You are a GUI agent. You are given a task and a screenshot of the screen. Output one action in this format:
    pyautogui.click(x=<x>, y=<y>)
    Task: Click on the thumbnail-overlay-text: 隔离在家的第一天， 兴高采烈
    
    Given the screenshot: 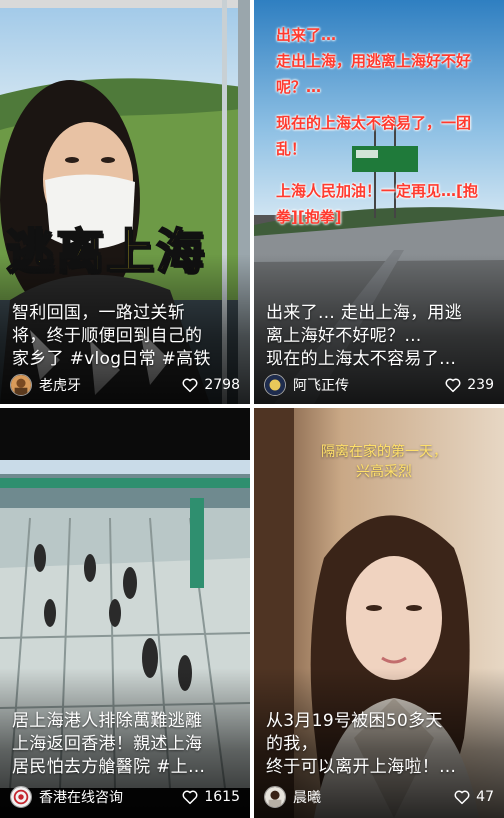 What is the action you would take?
    pyautogui.click(x=384, y=462)
    